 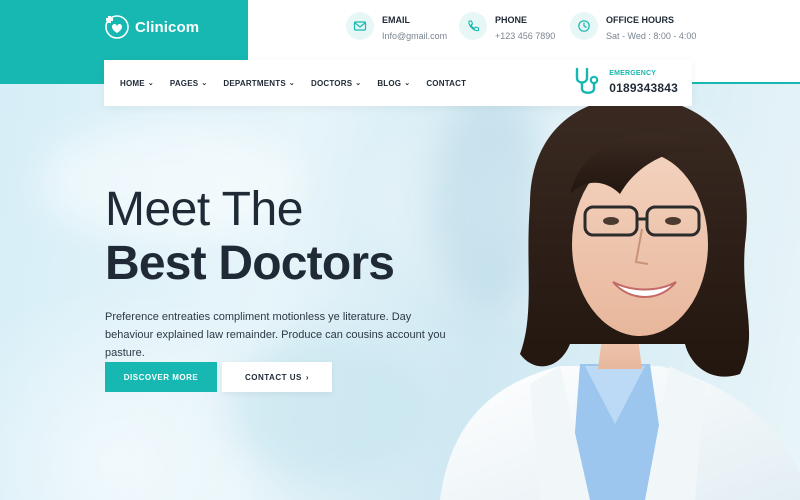 What do you see at coordinates (640, 20) in the screenshot?
I see `hours-title: OFFICE HOURS` at bounding box center [640, 20].